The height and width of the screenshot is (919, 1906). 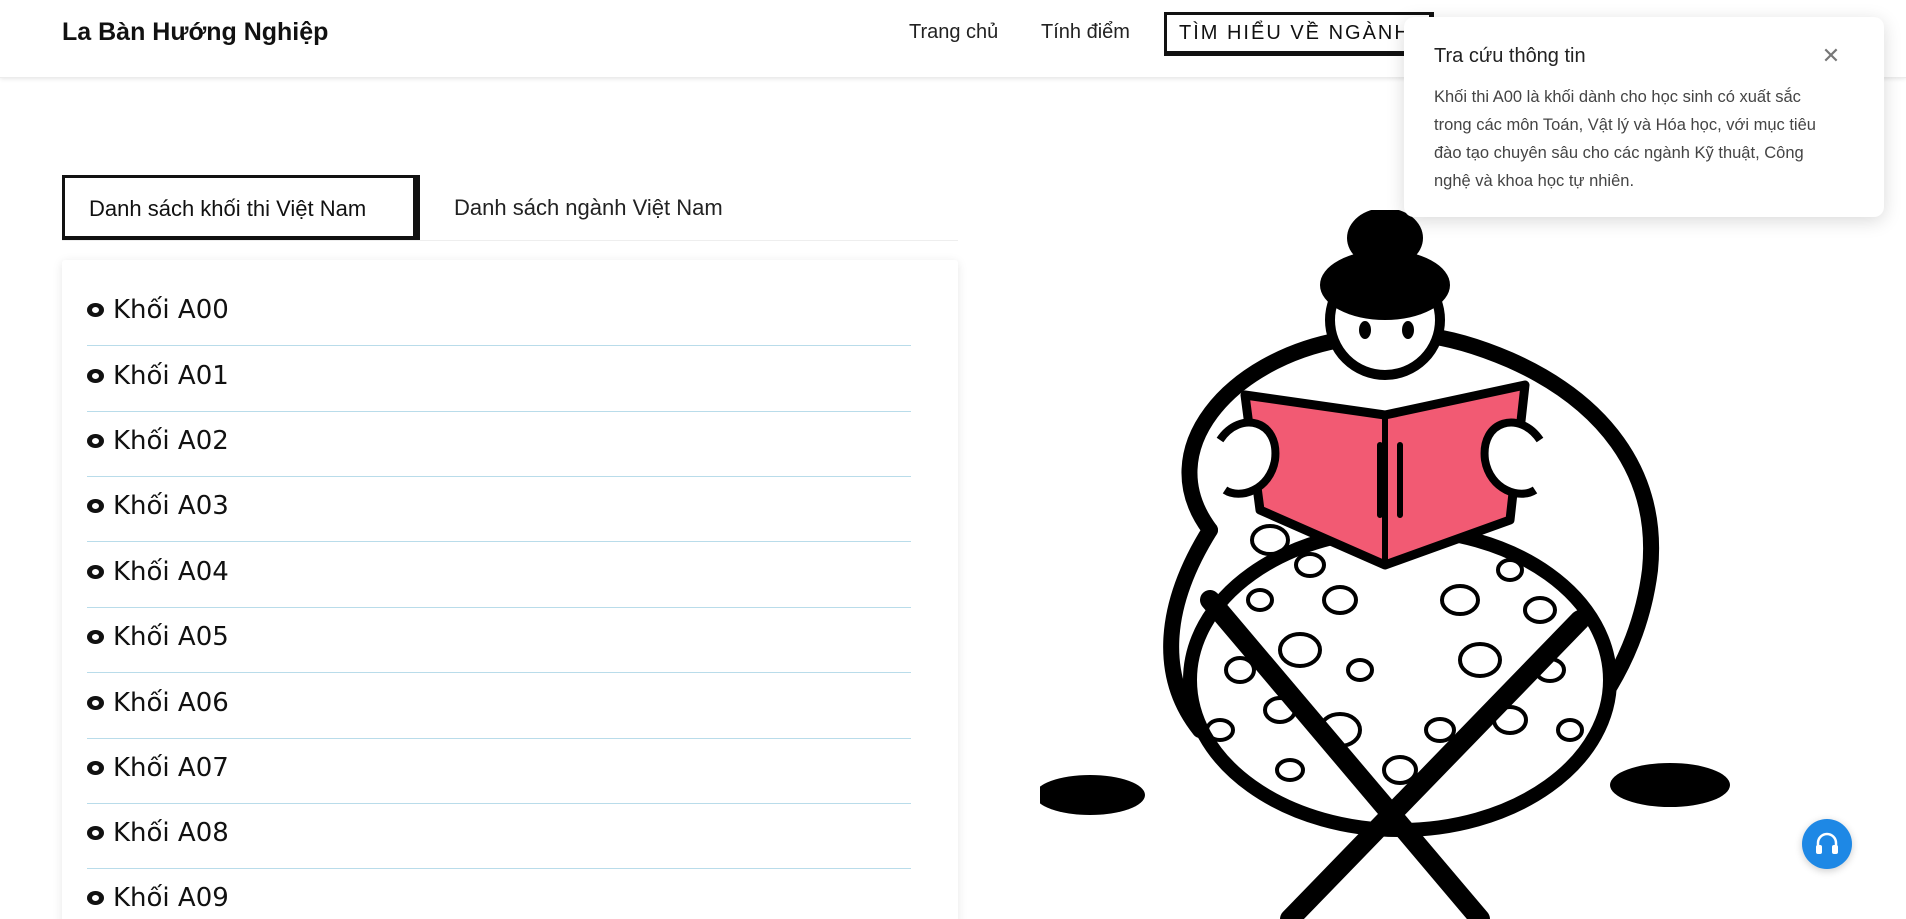 What do you see at coordinates (1831, 56) in the screenshot?
I see `close-icon: ✕` at bounding box center [1831, 56].